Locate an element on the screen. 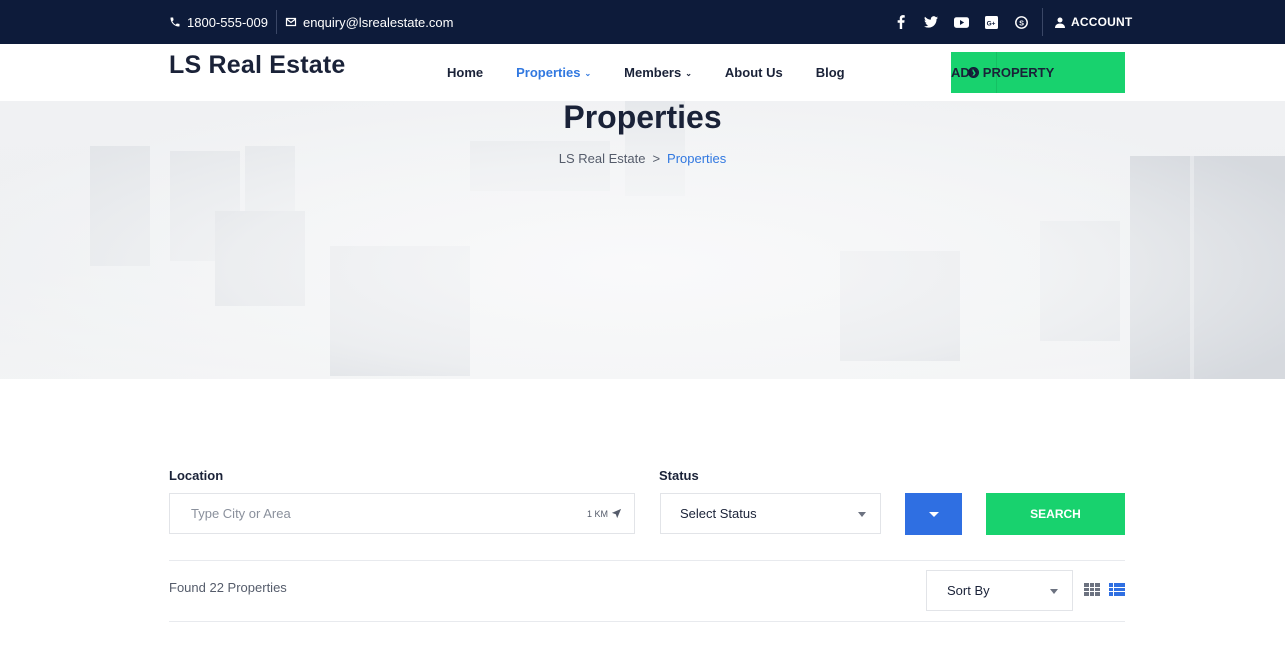 The width and height of the screenshot is (1285, 669). account-link: ACCOUNT is located at coordinates (1093, 22).